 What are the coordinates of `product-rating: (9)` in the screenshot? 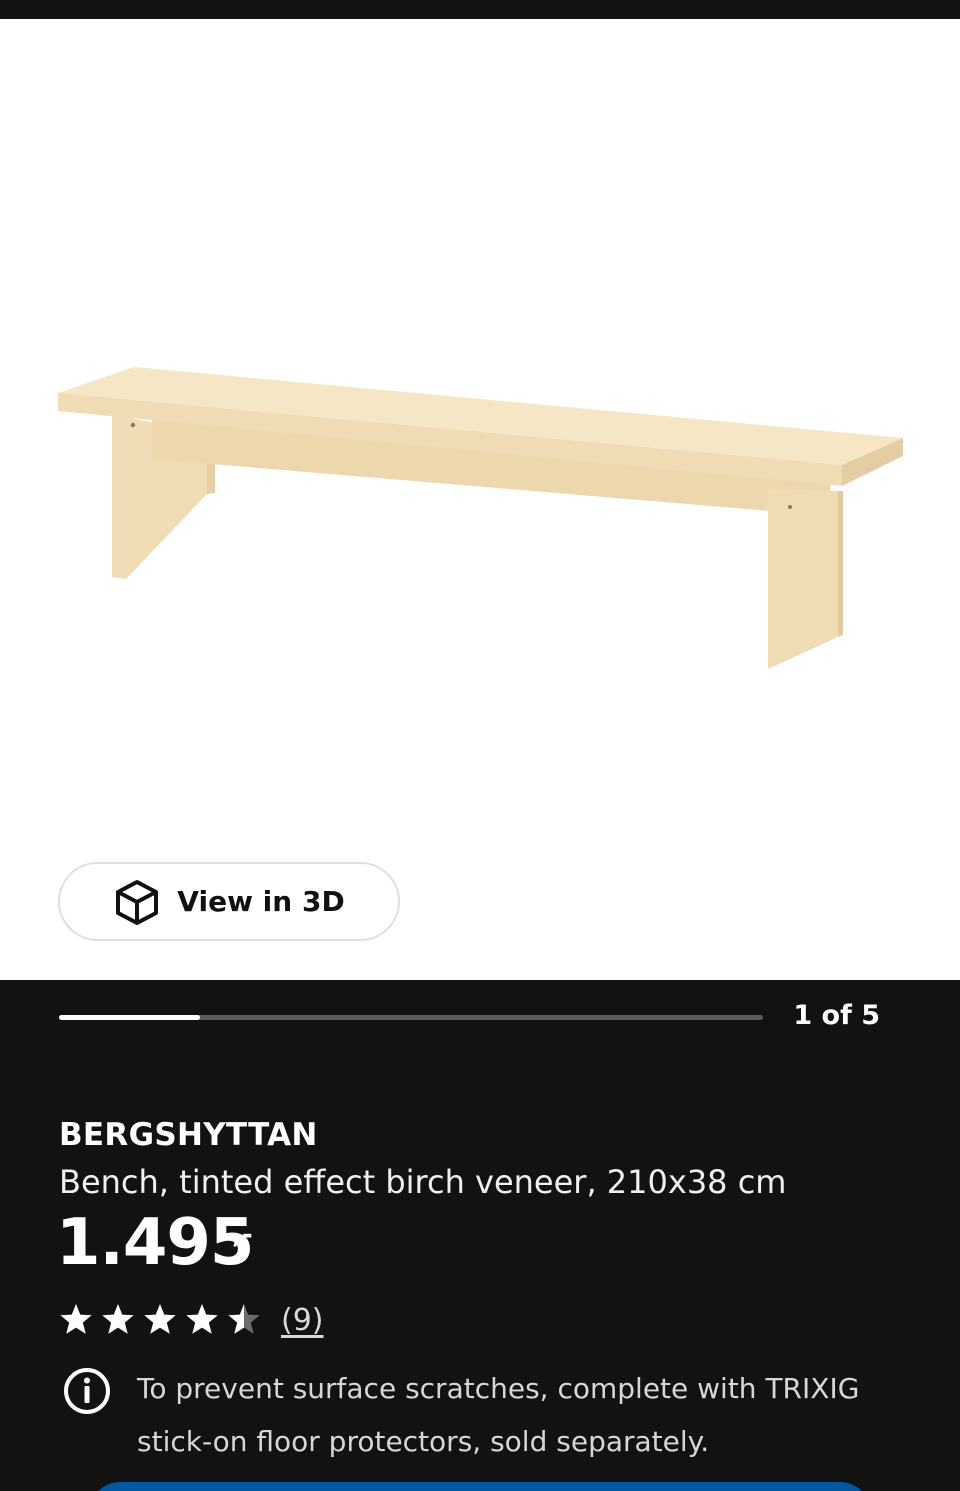 It's located at (191, 1320).